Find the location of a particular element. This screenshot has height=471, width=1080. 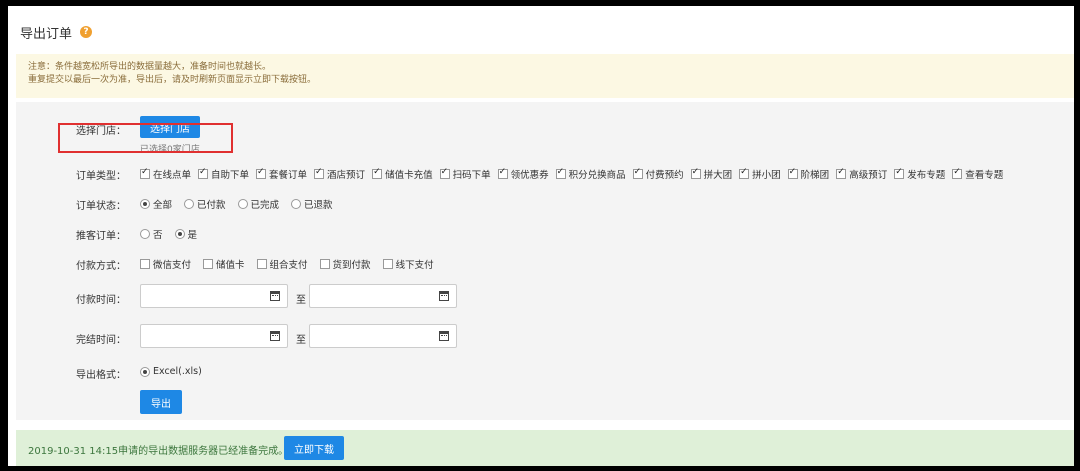

payment-option: 组合支付 is located at coordinates (282, 264).